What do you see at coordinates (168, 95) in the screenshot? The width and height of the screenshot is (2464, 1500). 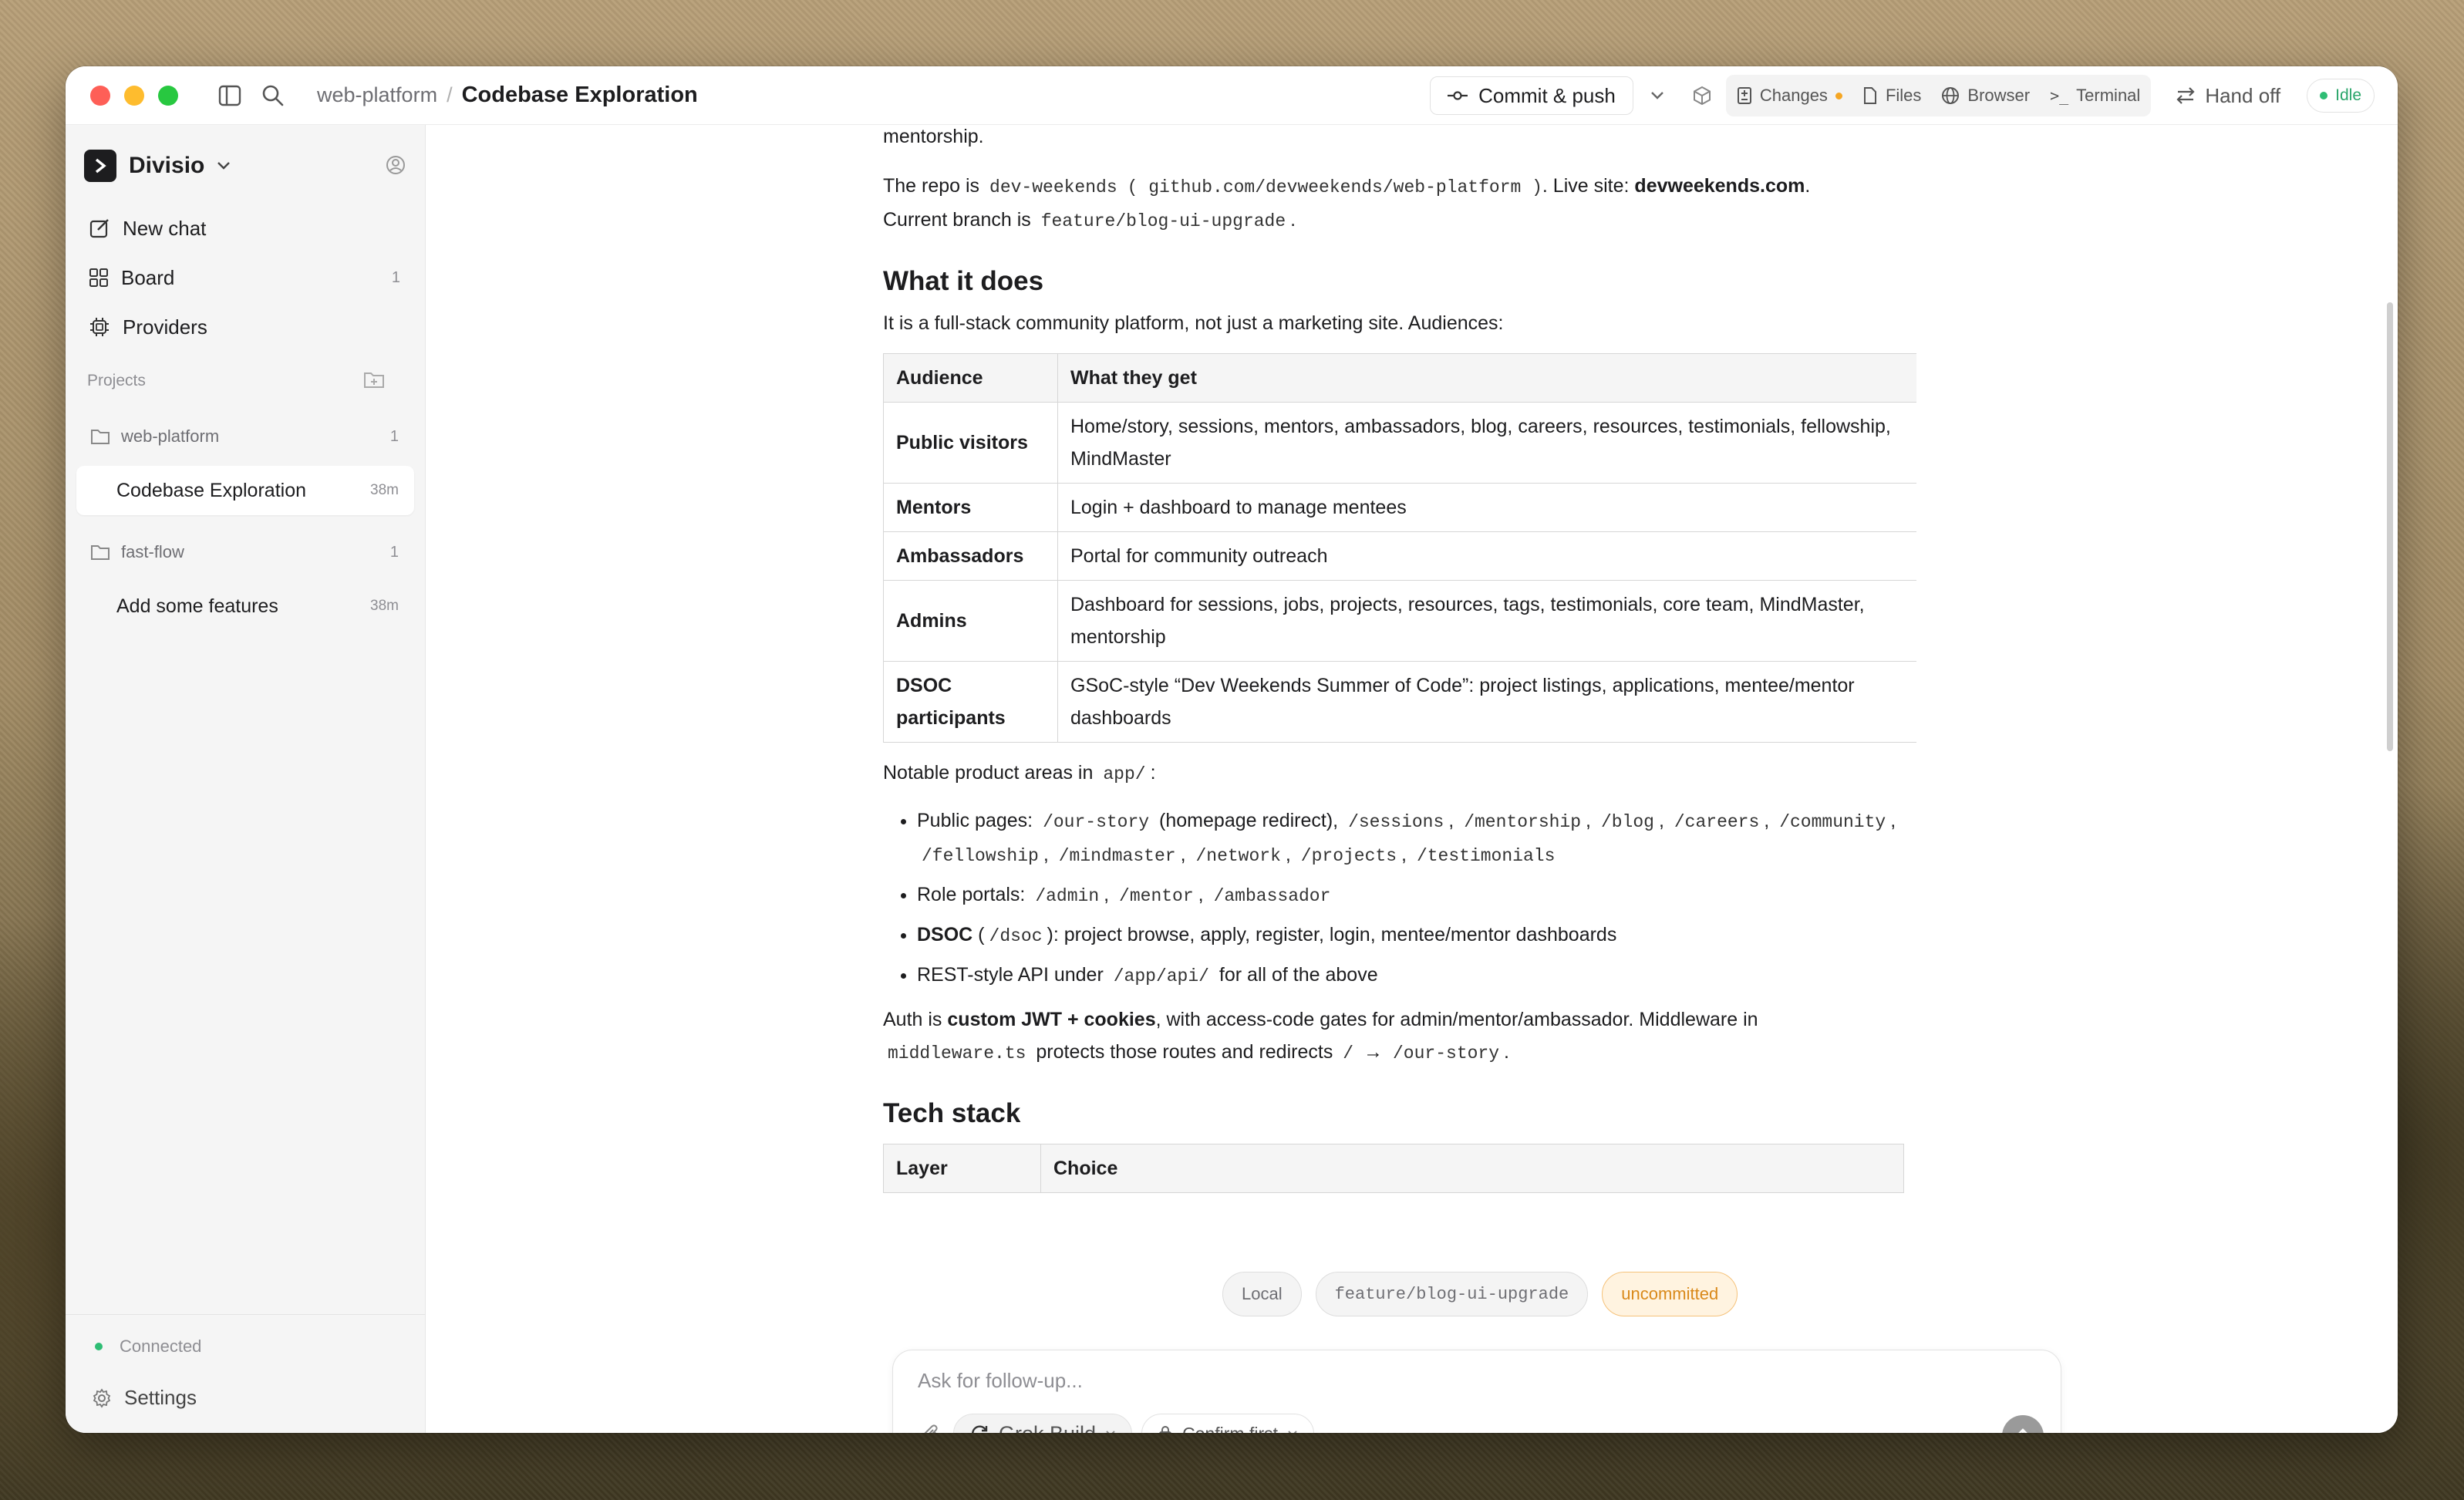 I see `zoom-window-button` at bounding box center [168, 95].